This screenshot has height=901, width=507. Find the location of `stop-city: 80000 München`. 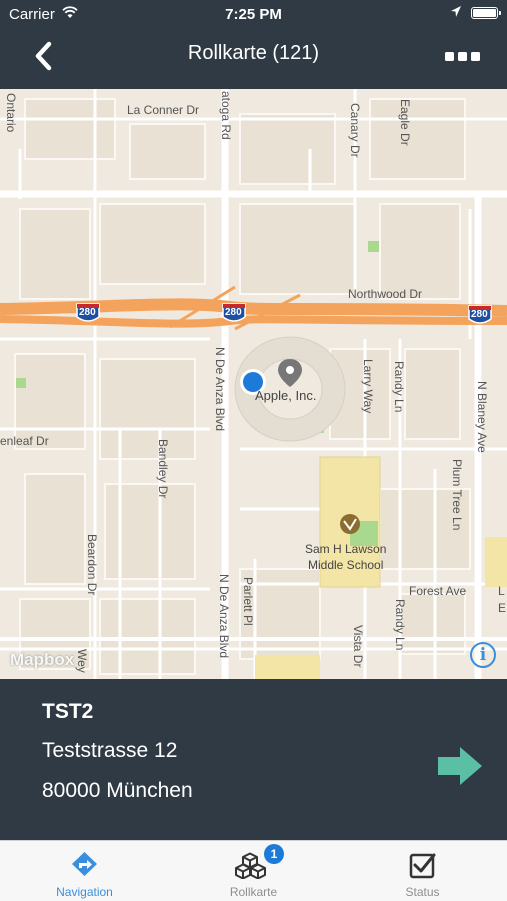

stop-city: 80000 München is located at coordinates (117, 790).